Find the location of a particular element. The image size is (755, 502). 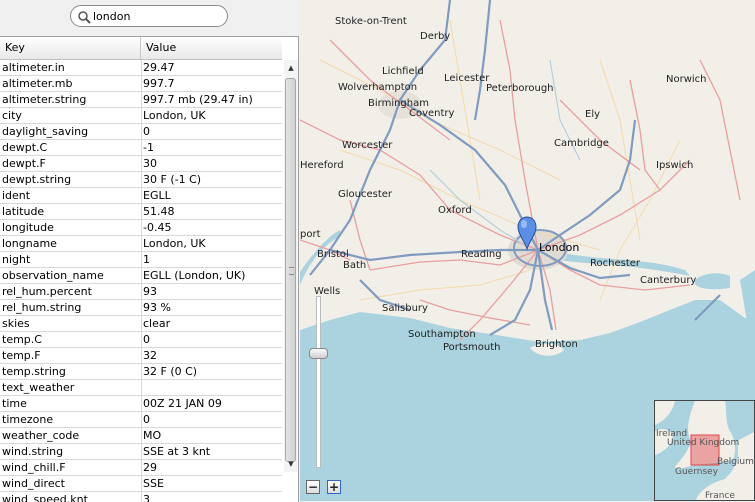

table-row: observation_name EGLL (London, UK) is located at coordinates (141, 276).